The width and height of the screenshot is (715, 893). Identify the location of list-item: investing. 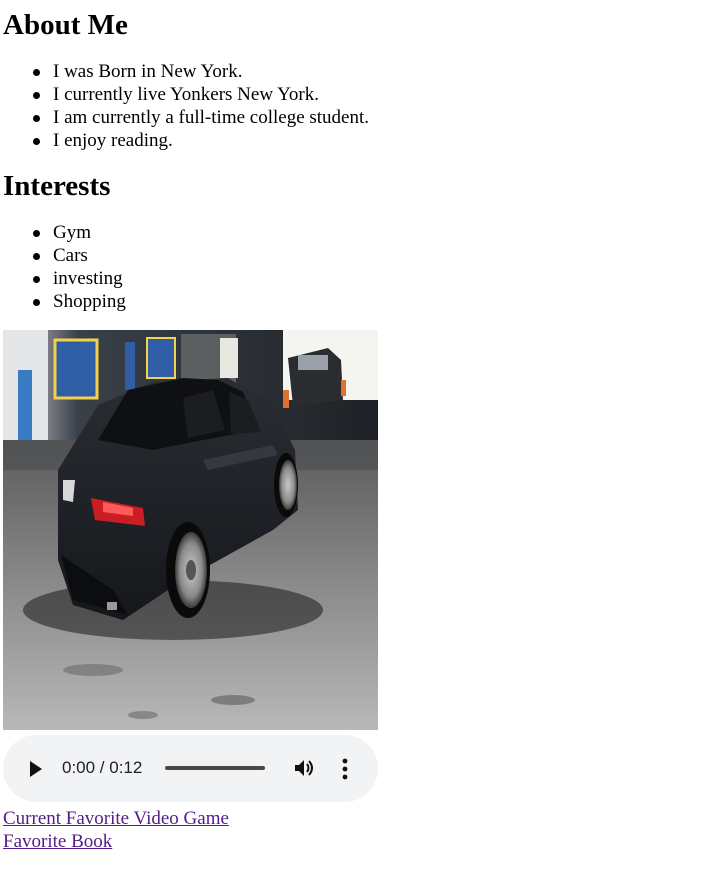
(374, 278).